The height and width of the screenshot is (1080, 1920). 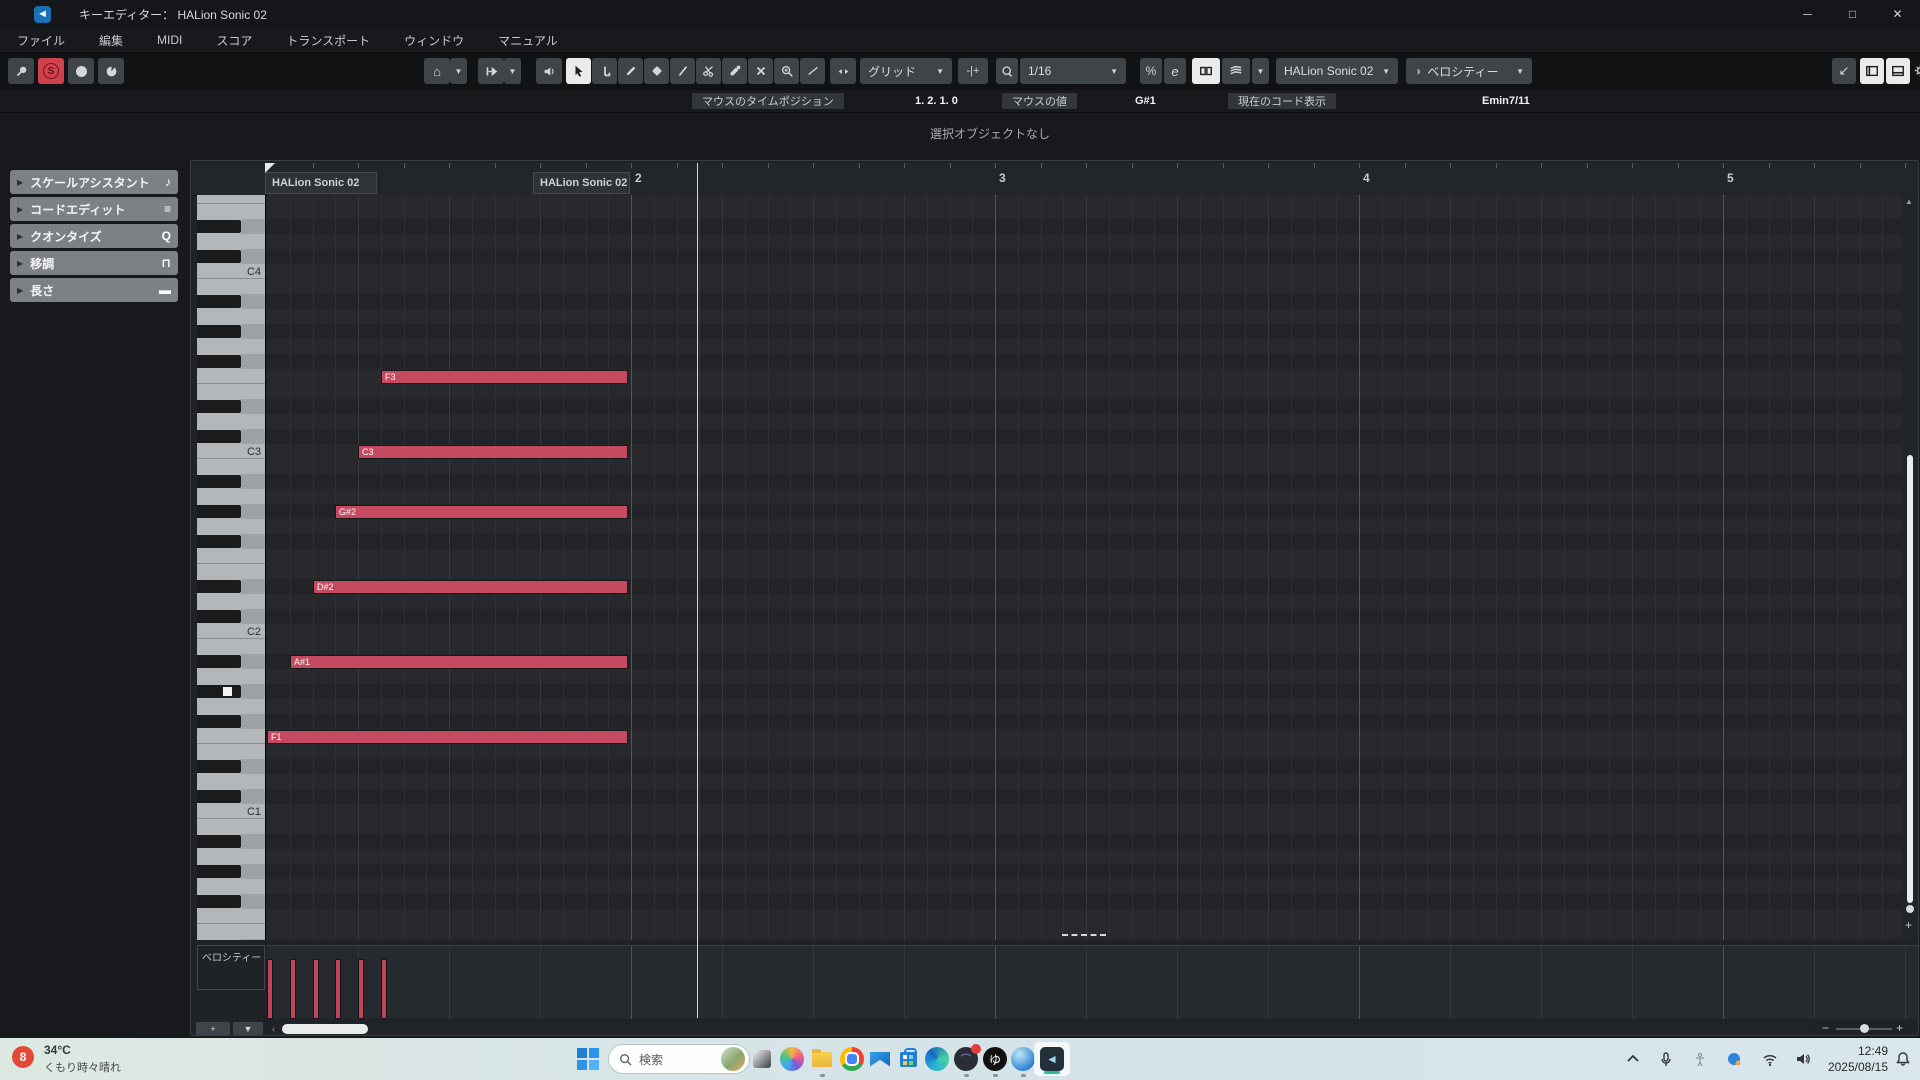 What do you see at coordinates (1852, 14) in the screenshot?
I see `maximize-button: □` at bounding box center [1852, 14].